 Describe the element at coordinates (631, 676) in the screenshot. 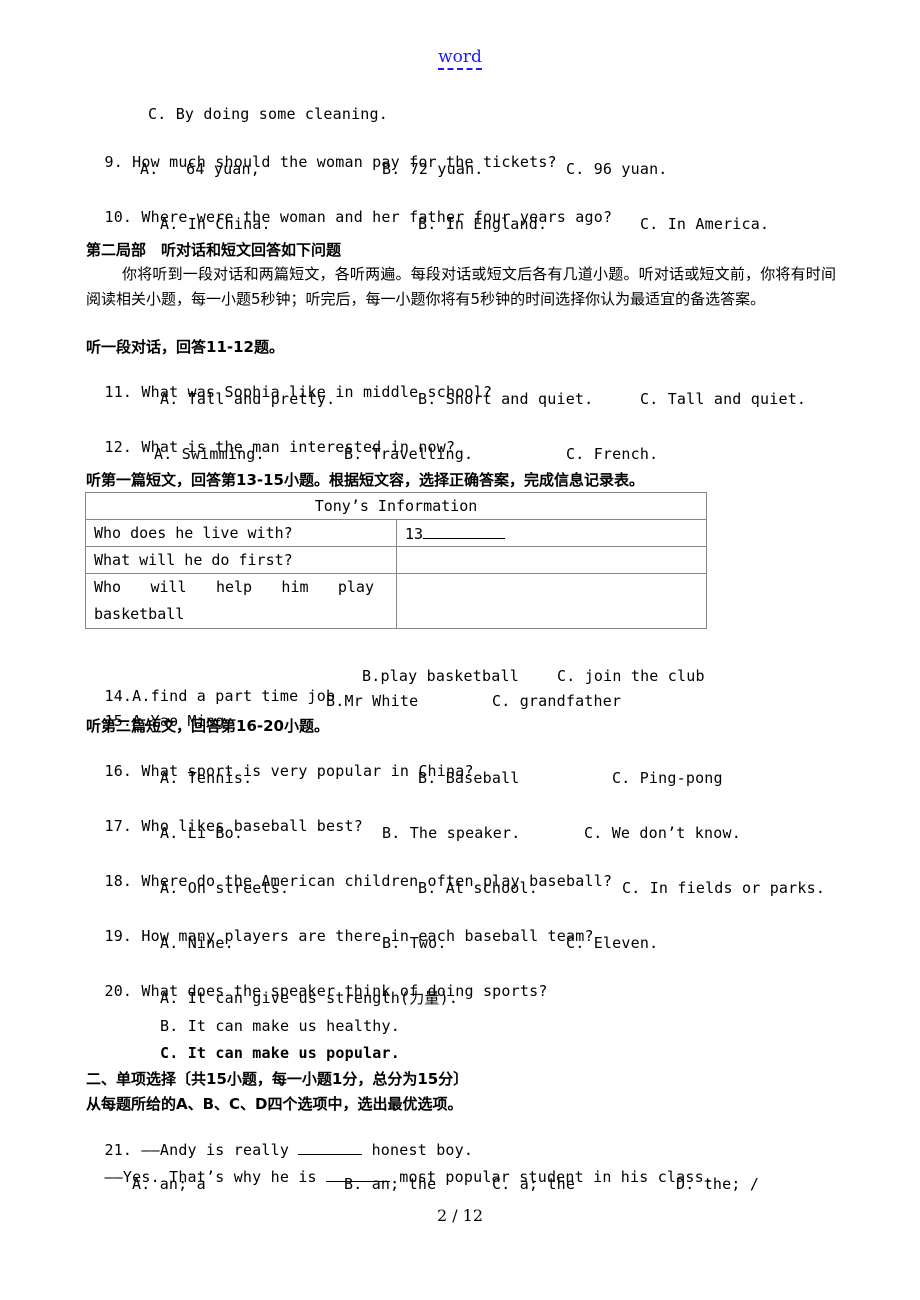

I see `q14-option-c: C. join the club` at that location.